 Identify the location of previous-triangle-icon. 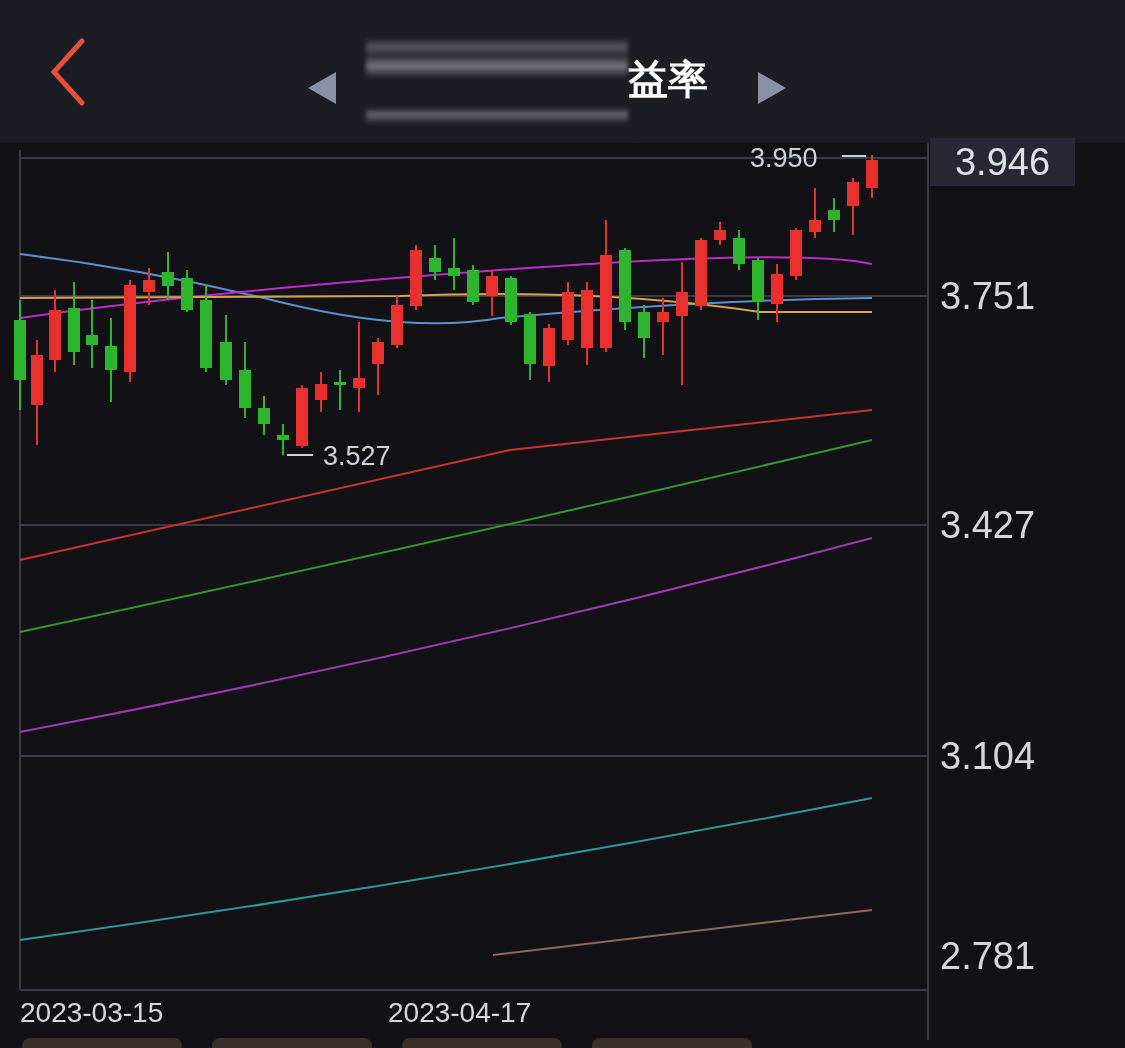
(322, 88).